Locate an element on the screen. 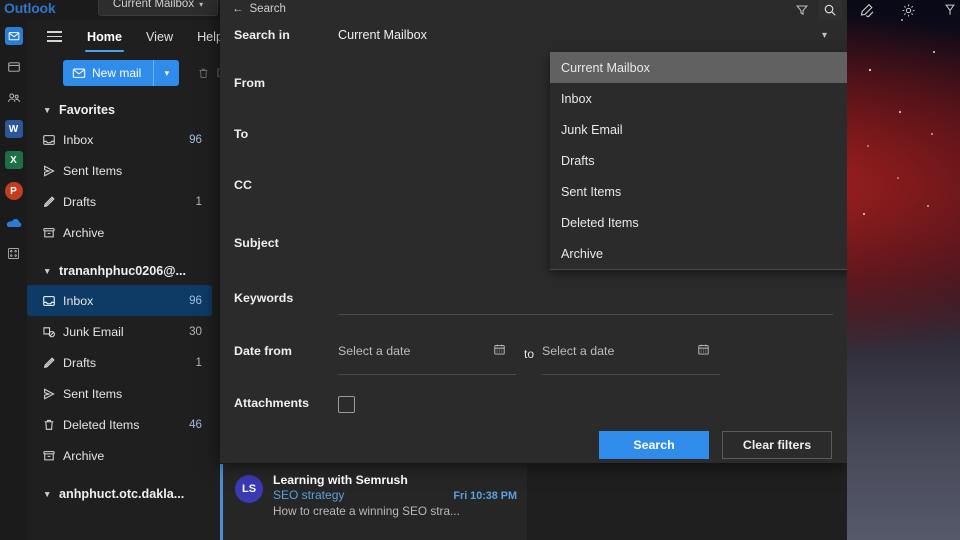  attachments-checkbox is located at coordinates (346, 404).